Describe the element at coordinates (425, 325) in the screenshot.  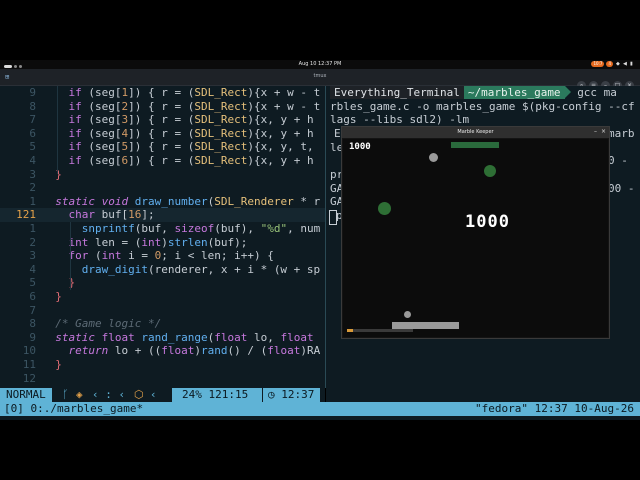
I see `paddle` at that location.